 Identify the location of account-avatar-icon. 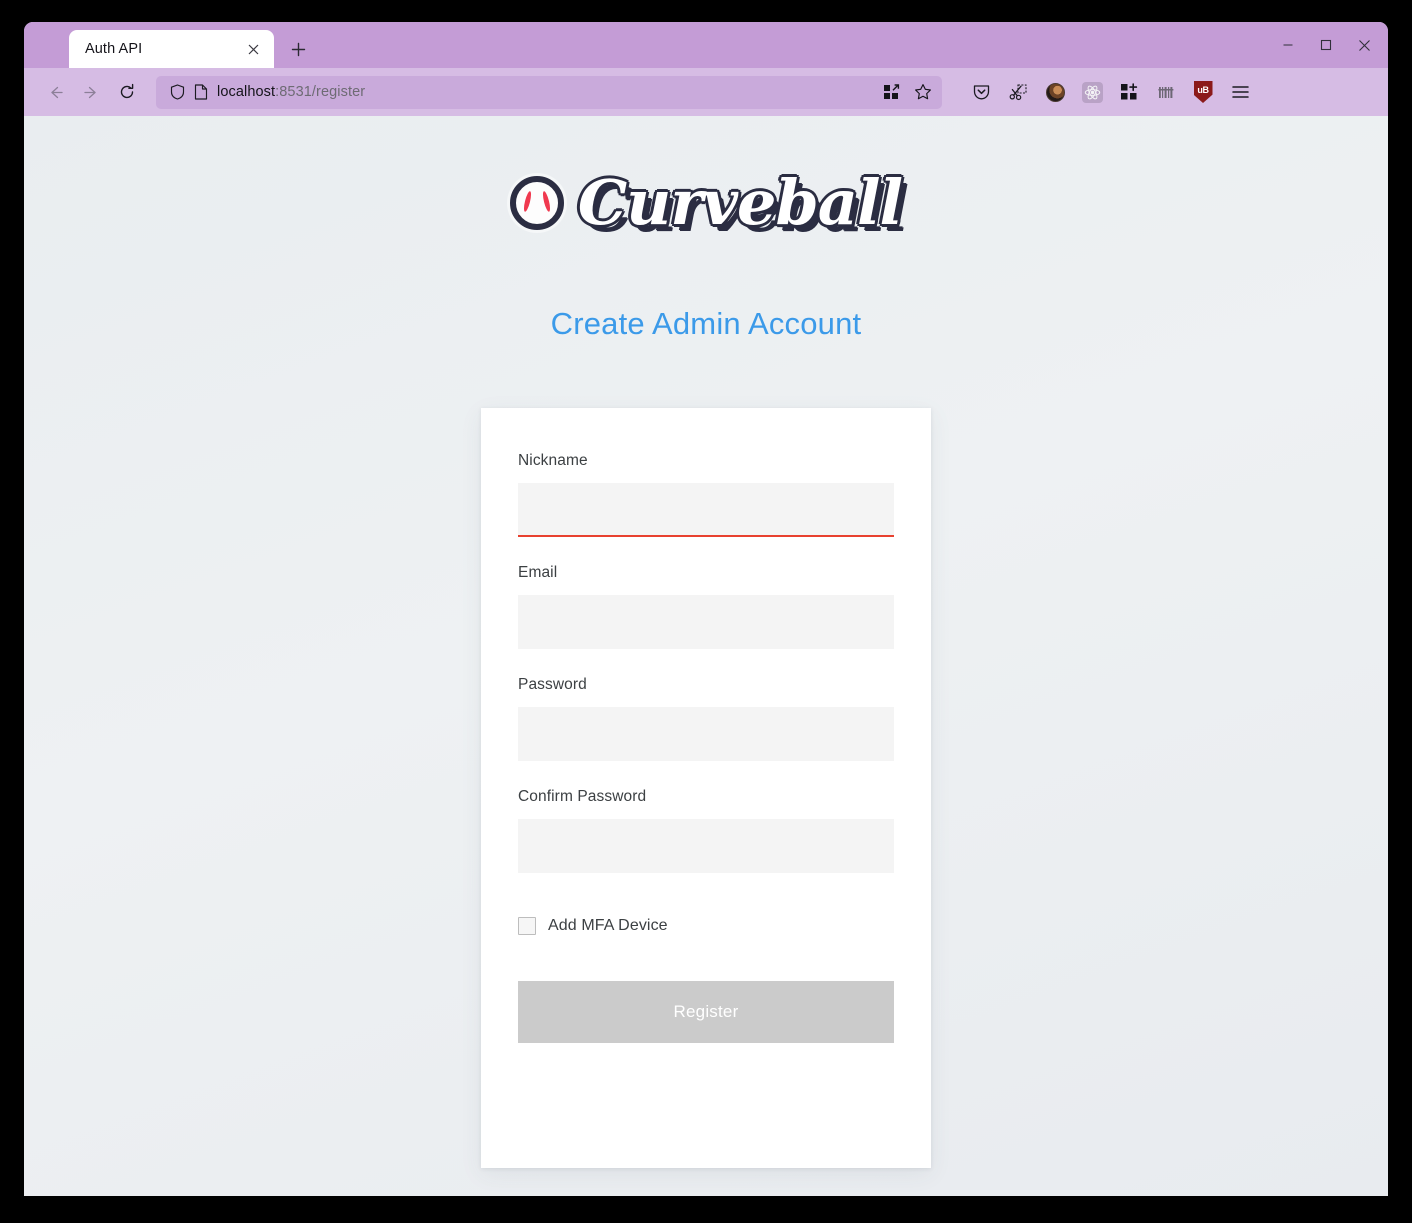
(1055, 92).